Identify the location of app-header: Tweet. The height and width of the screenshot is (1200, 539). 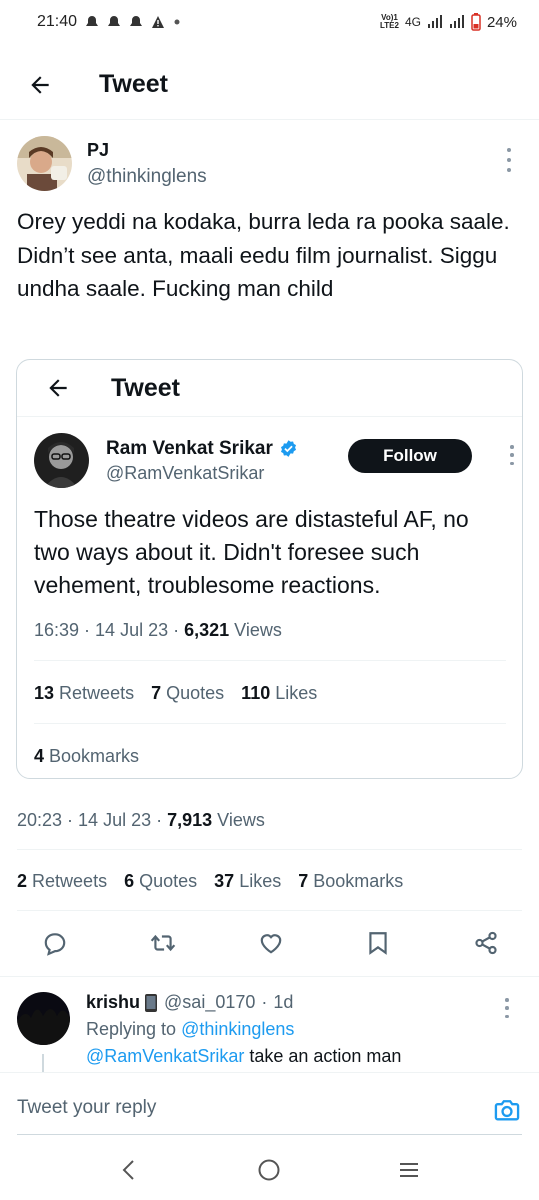
(269, 85).